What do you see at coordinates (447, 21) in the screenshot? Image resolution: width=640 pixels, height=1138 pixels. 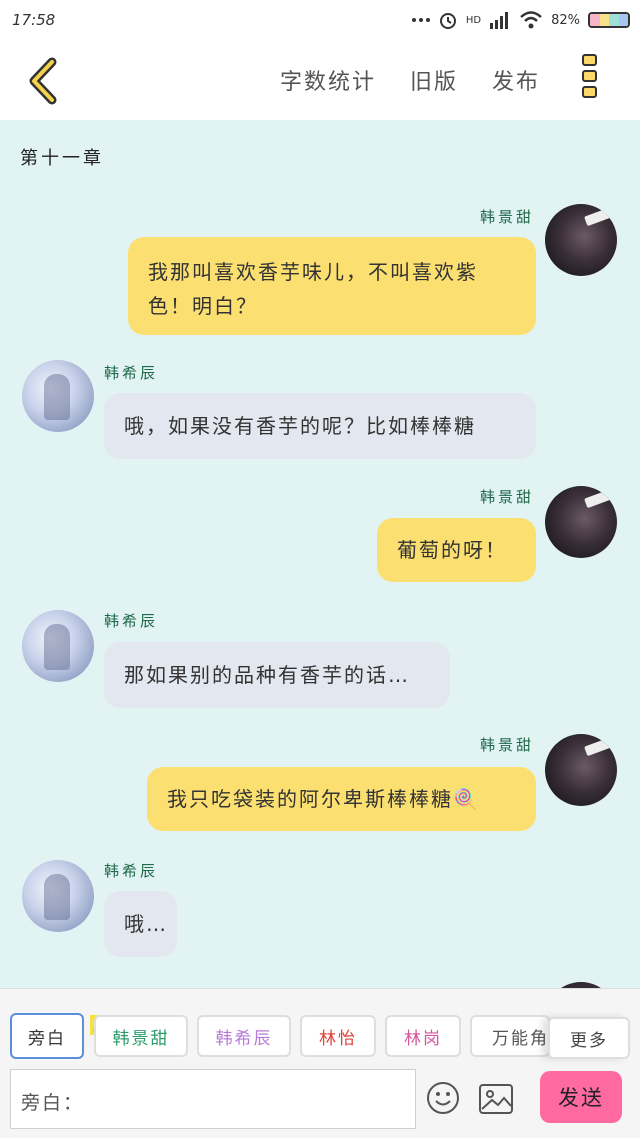 I see `alarm-icon` at bounding box center [447, 21].